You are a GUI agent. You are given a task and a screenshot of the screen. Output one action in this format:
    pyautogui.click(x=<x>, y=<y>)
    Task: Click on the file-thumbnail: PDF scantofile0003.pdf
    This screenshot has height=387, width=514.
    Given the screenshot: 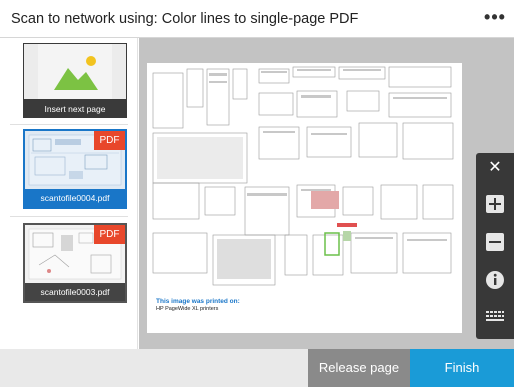 What is the action you would take?
    pyautogui.click(x=75, y=263)
    